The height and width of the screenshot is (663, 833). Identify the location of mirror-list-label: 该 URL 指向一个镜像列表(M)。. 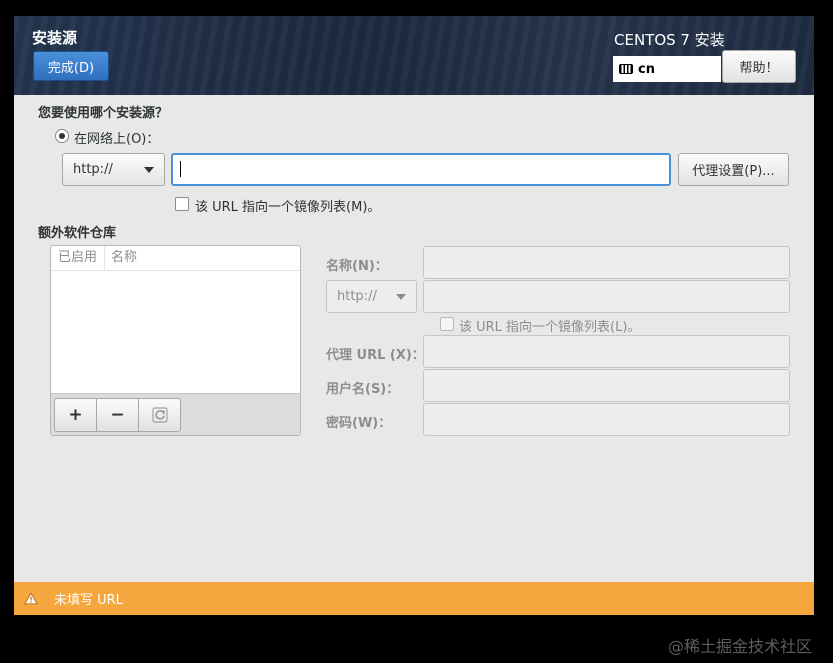
(288, 207).